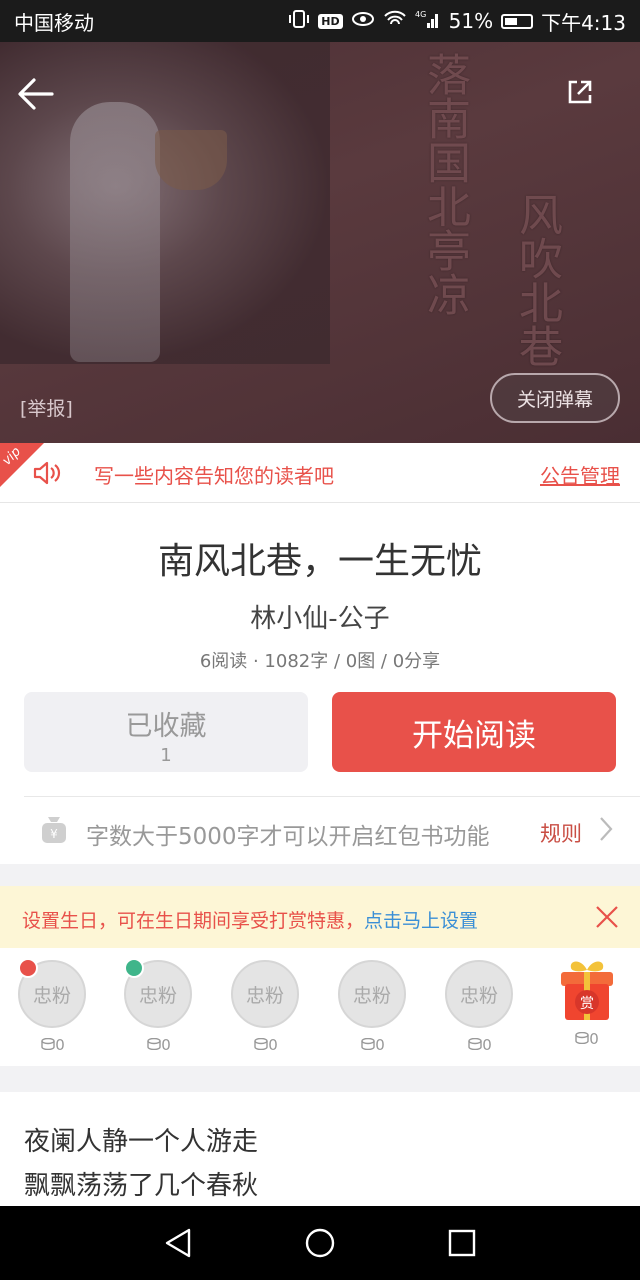 The image size is (640, 1280). I want to click on content-preview: 夜阑人静一个人游走 飘飘荡荡了几个春秋, so click(141, 1164).